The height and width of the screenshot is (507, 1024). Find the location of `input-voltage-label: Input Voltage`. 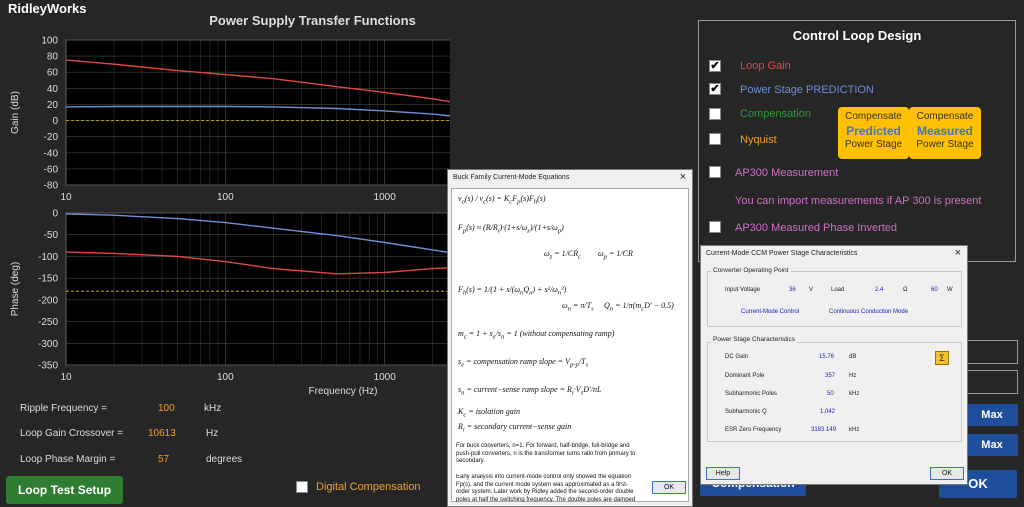

input-voltage-label: Input Voltage is located at coordinates (743, 290).